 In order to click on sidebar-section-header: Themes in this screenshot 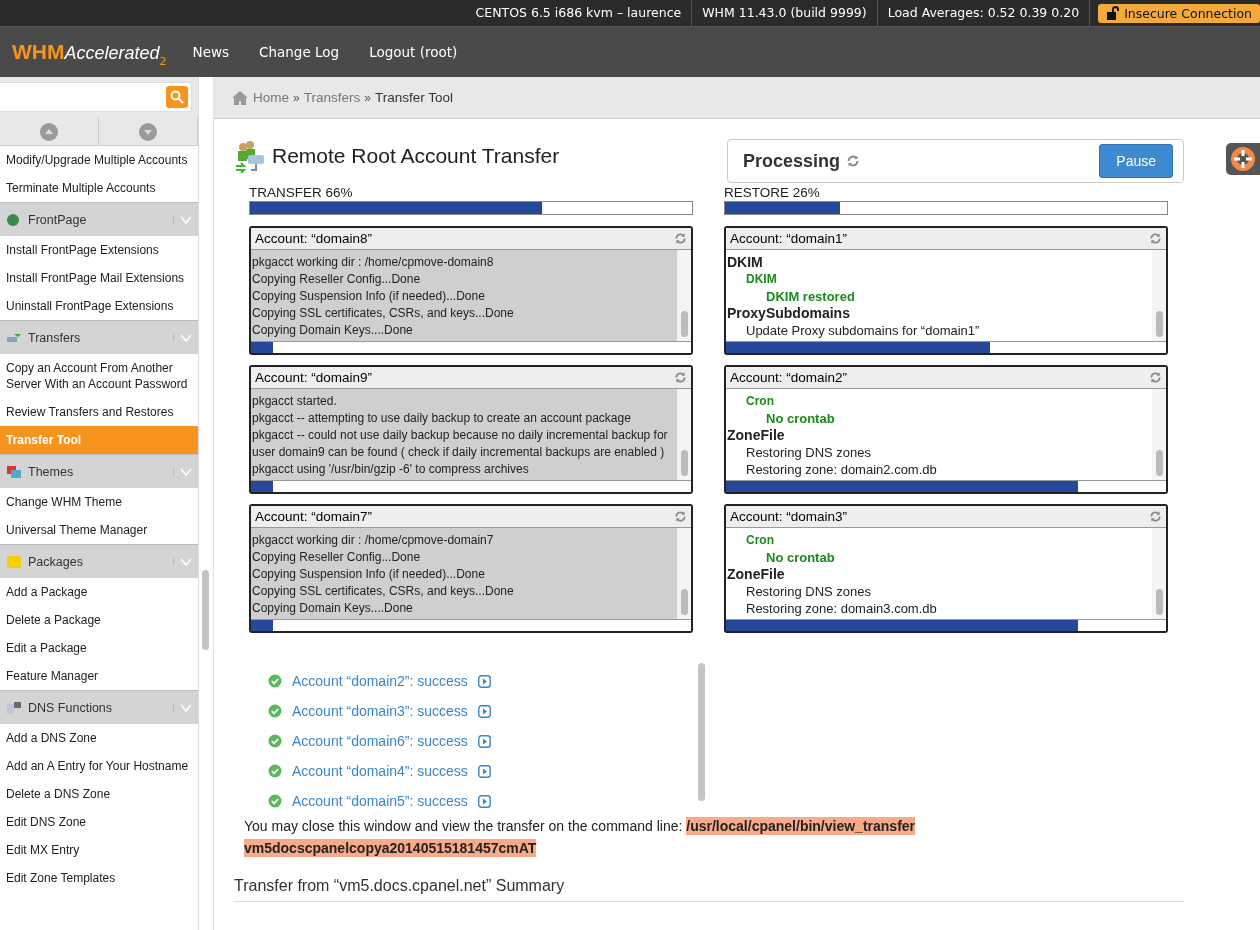, I will do `click(99, 471)`.